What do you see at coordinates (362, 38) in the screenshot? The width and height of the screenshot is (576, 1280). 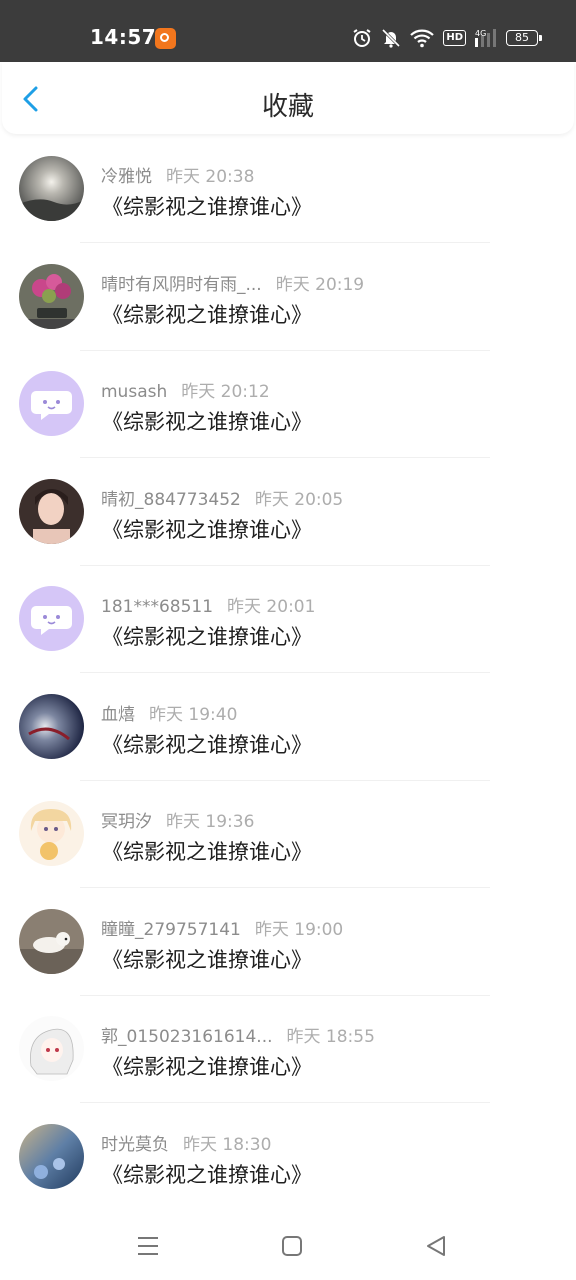 I see `alarm-icon` at bounding box center [362, 38].